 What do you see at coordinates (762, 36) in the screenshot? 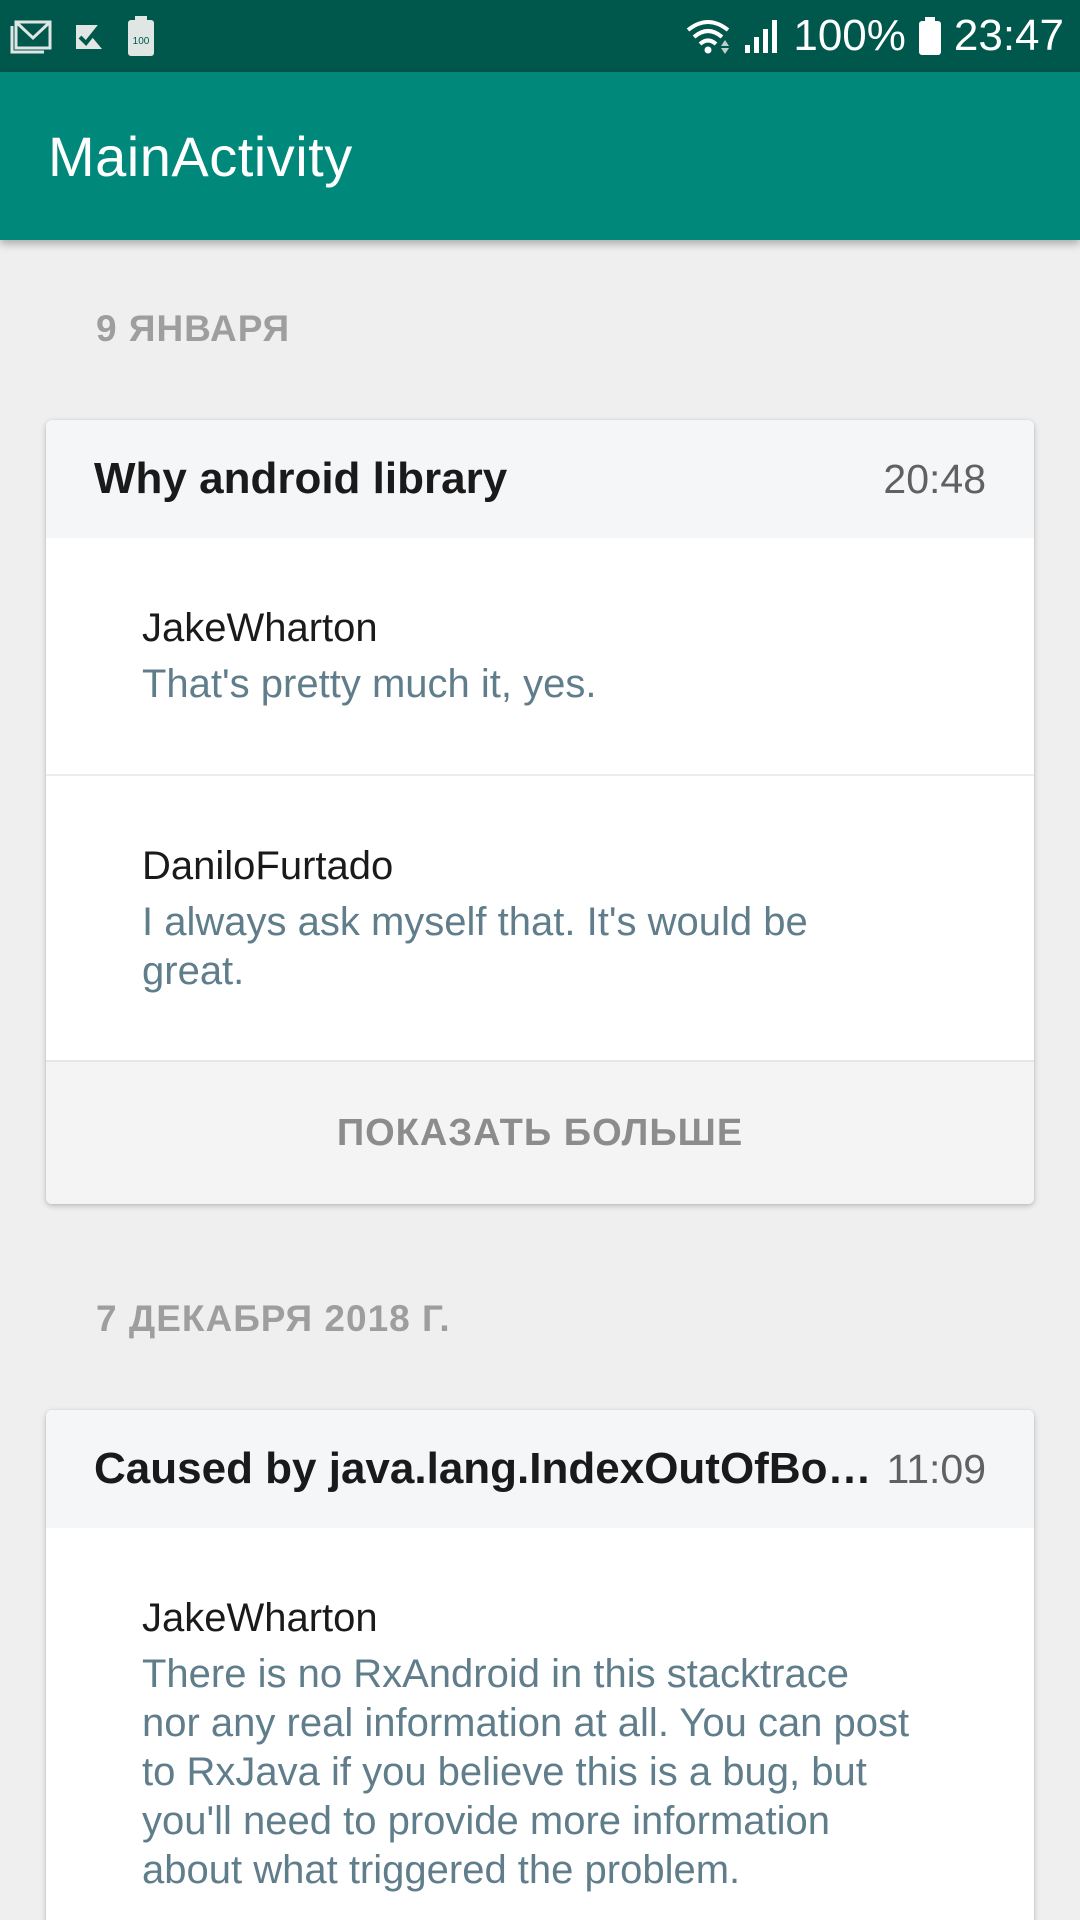
I see `signal-icon` at bounding box center [762, 36].